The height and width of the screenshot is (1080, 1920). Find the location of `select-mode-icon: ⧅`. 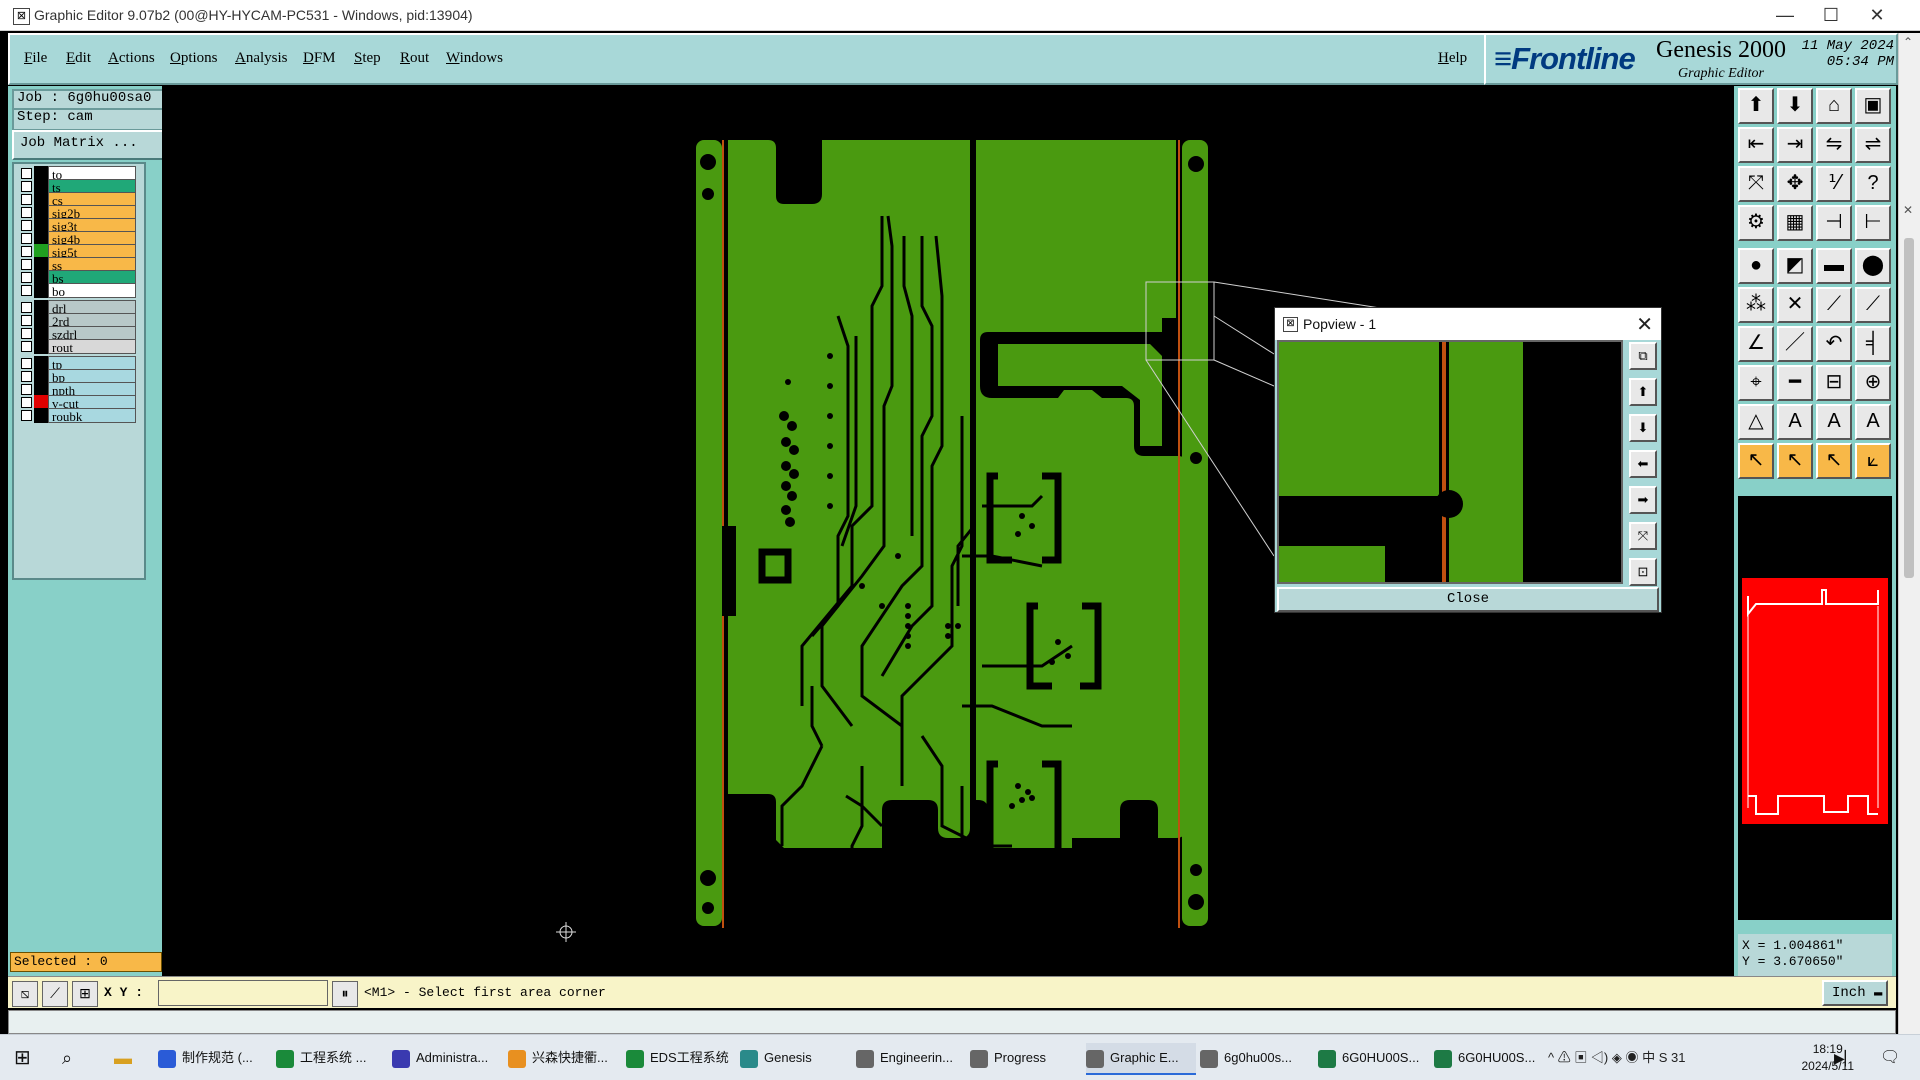

select-mode-icon: ⧅ is located at coordinates (25, 994).